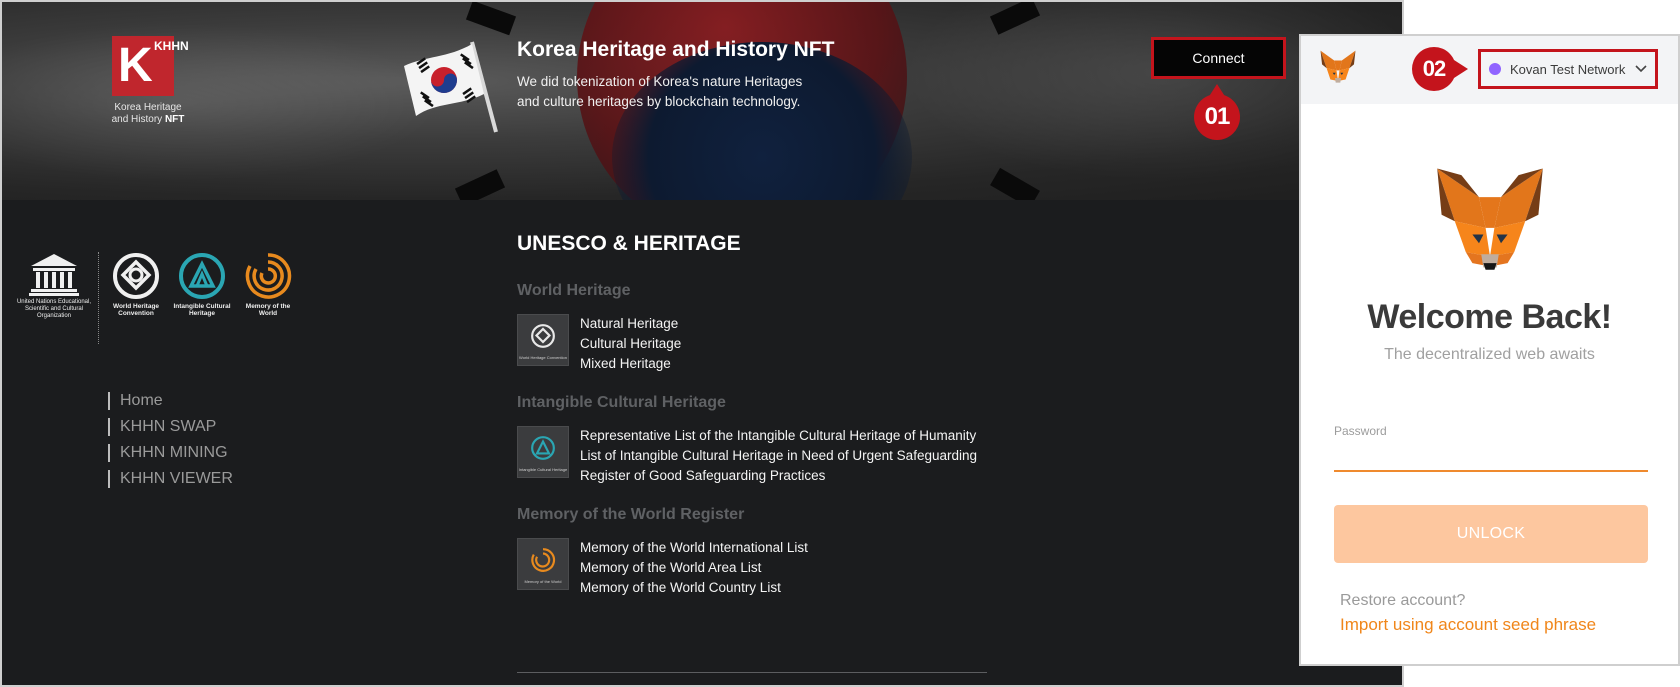 The width and height of the screenshot is (1680, 687). What do you see at coordinates (621, 402) in the screenshot?
I see `category-title: Intangible Cultural Heritage` at bounding box center [621, 402].